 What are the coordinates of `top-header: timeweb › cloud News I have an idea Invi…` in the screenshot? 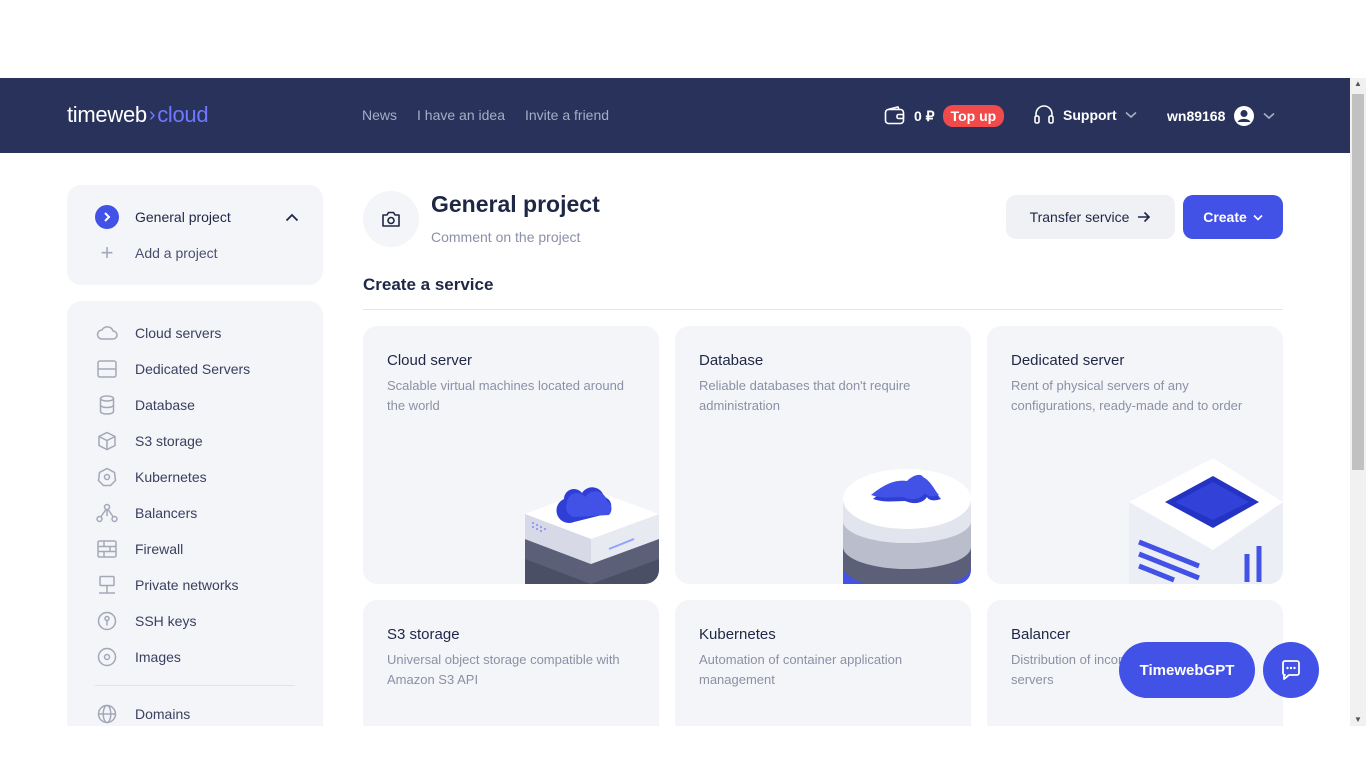 It's located at (675, 115).